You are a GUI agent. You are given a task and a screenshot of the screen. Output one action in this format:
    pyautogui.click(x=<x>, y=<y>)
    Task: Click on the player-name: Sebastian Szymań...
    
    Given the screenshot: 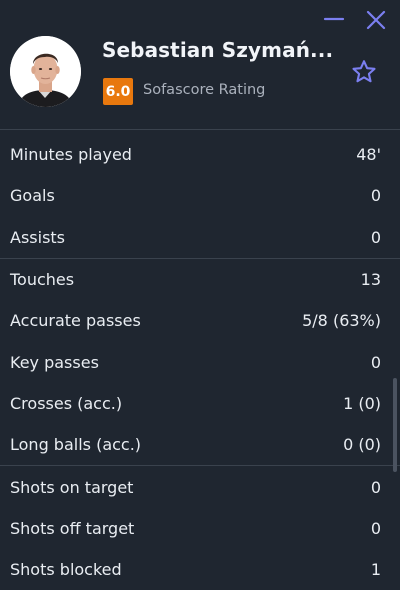 What is the action you would take?
    pyautogui.click(x=218, y=50)
    